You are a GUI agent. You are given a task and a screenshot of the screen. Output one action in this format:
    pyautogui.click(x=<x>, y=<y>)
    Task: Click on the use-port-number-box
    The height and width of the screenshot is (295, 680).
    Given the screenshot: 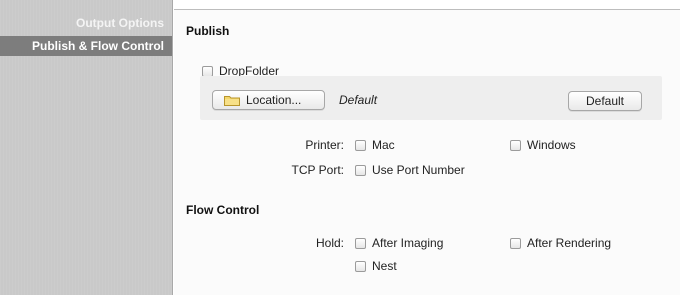 What is the action you would take?
    pyautogui.click(x=360, y=170)
    